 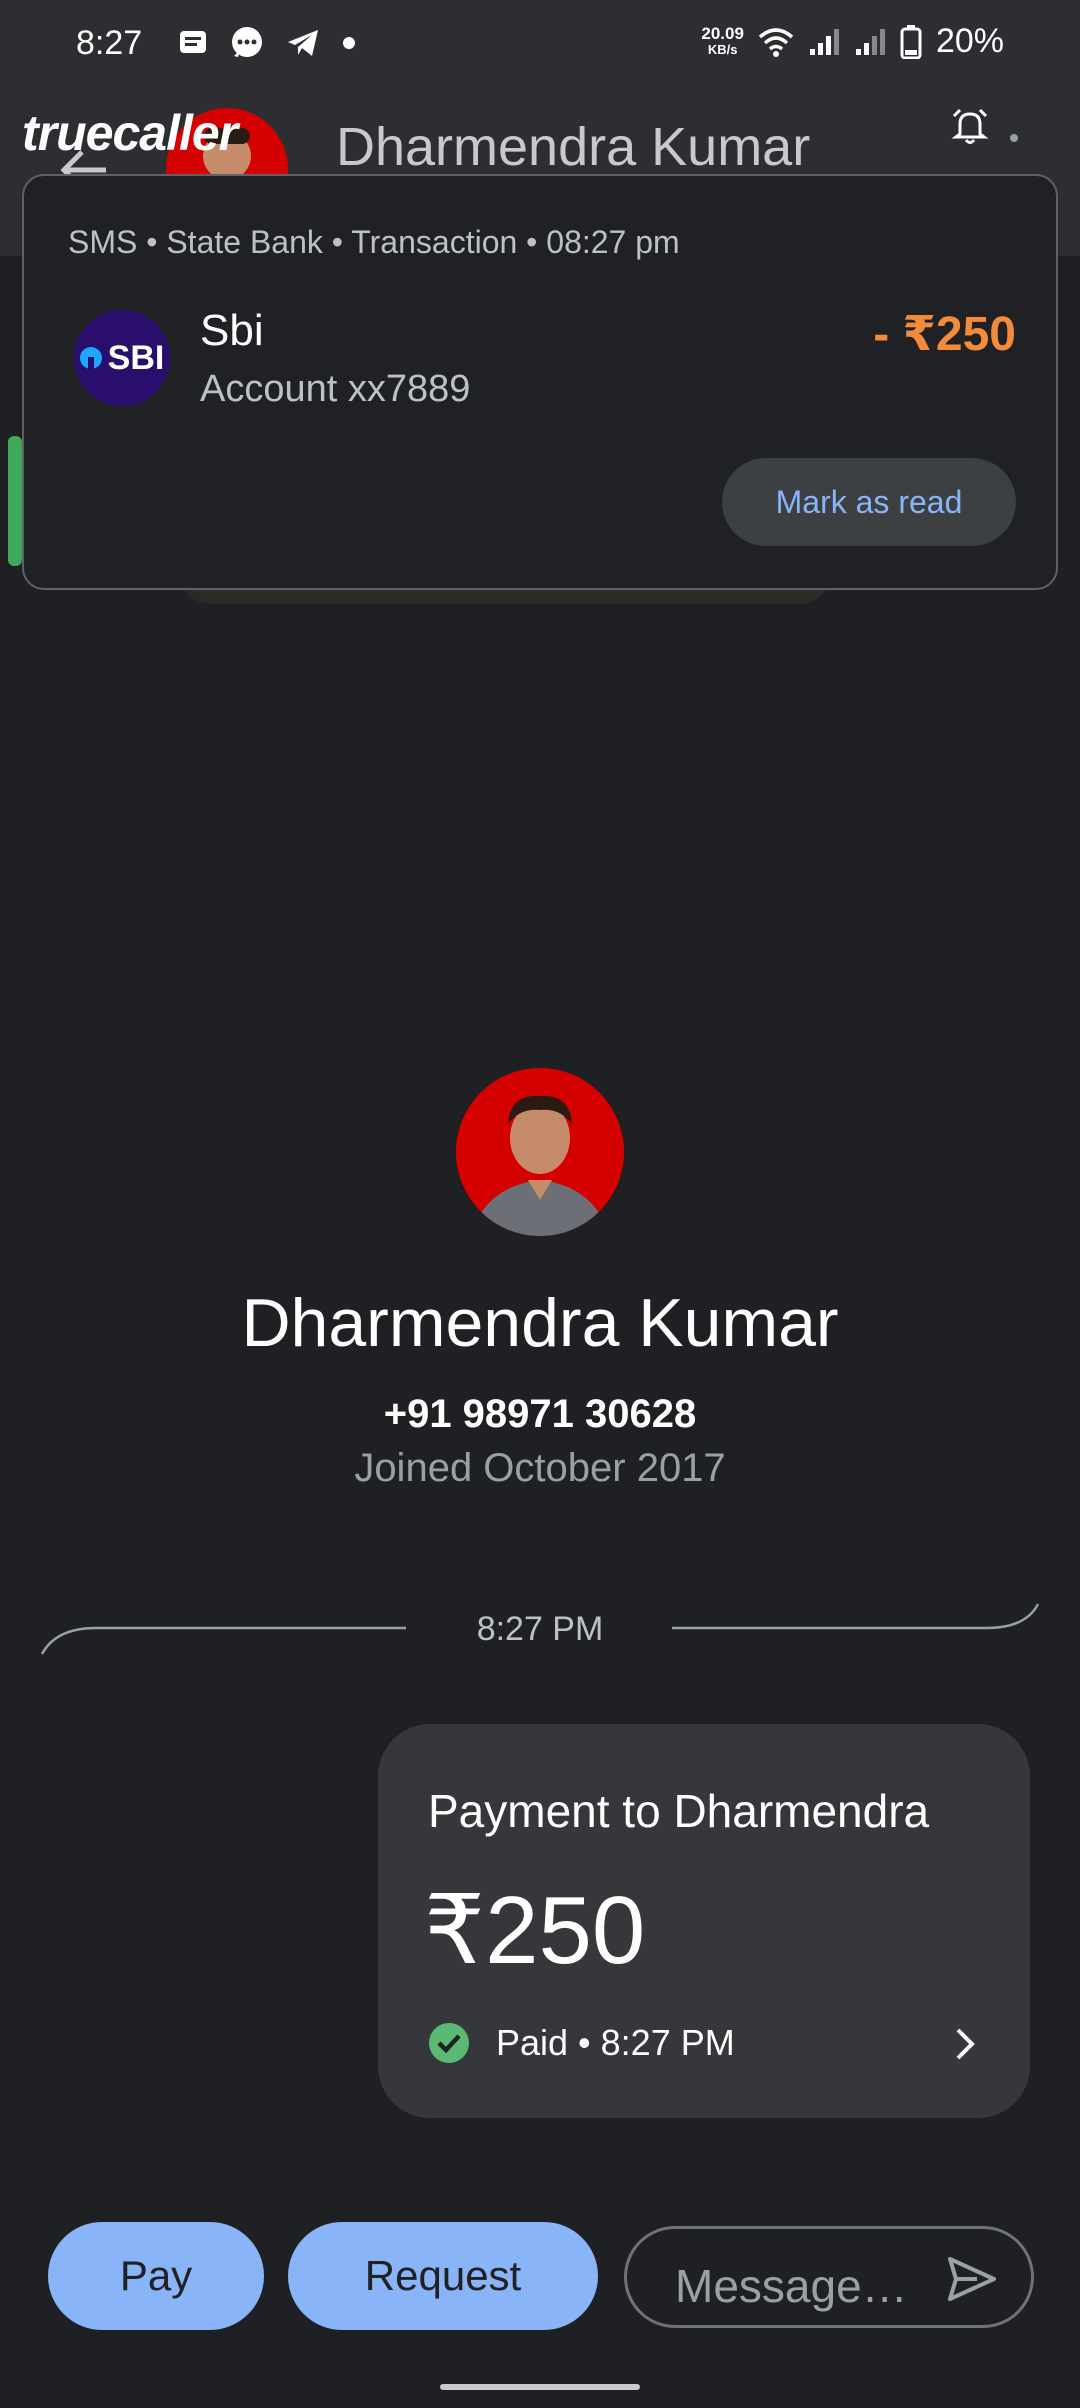 I want to click on wifi-icon, so click(x=776, y=42).